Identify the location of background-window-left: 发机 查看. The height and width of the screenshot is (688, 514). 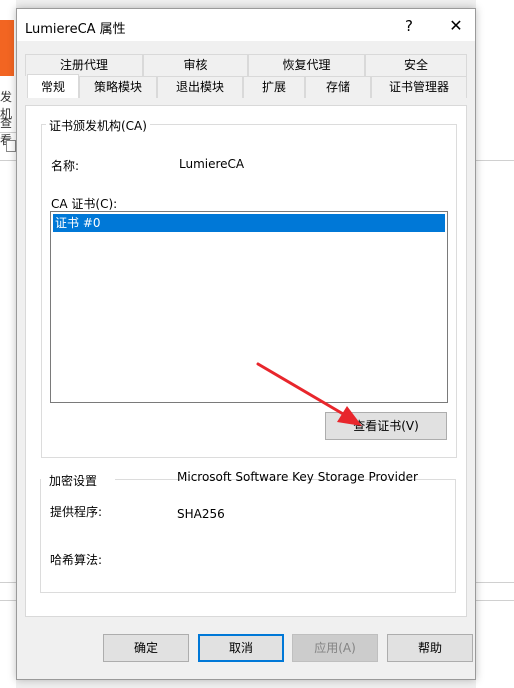
(8, 344).